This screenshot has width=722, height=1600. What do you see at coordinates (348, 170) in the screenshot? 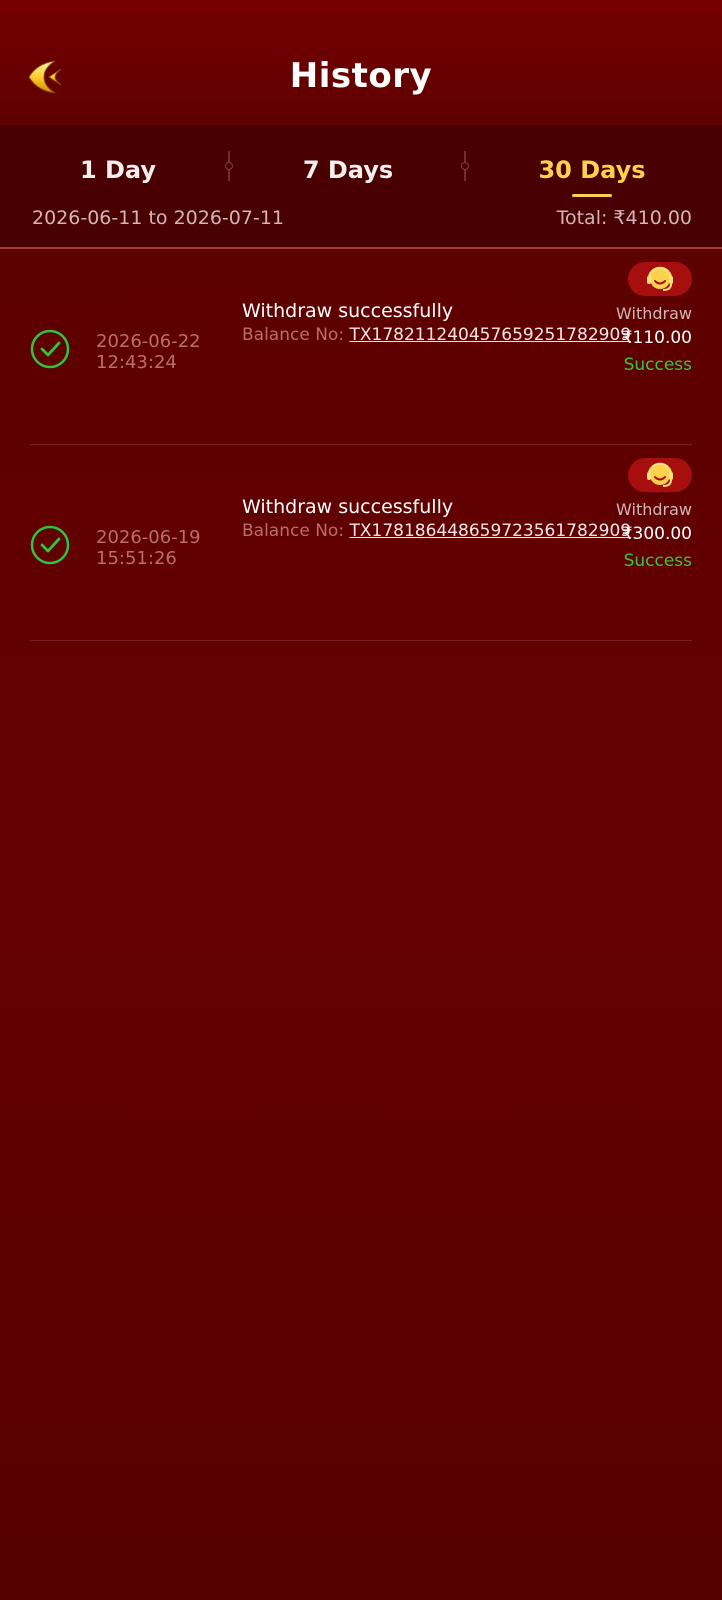
I see `tab-7-days: 7 Days` at bounding box center [348, 170].